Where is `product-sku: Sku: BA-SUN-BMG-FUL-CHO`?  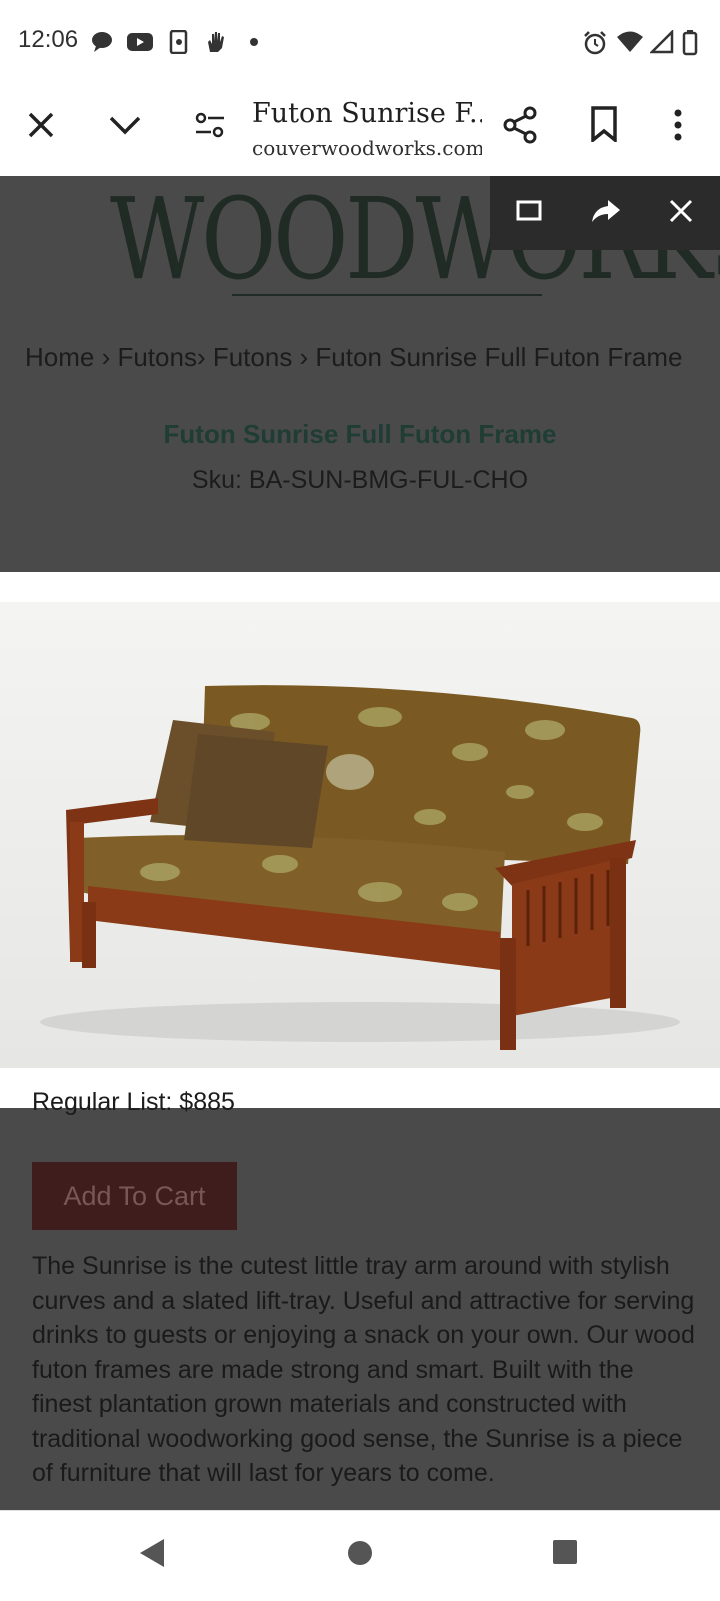
product-sku: Sku: BA-SUN-BMG-FUL-CHO is located at coordinates (360, 480).